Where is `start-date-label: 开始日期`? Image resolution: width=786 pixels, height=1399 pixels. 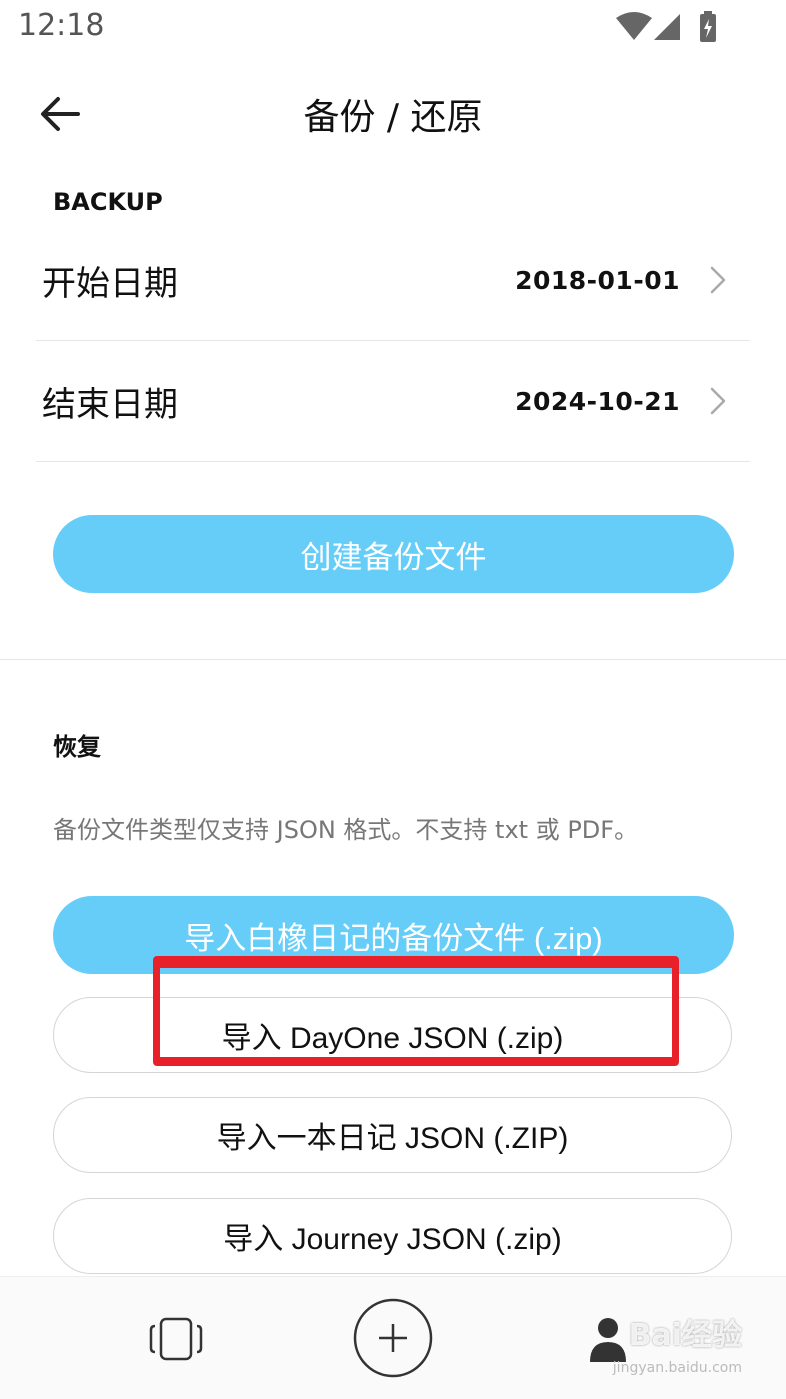 start-date-label: 开始日期 is located at coordinates (110, 283).